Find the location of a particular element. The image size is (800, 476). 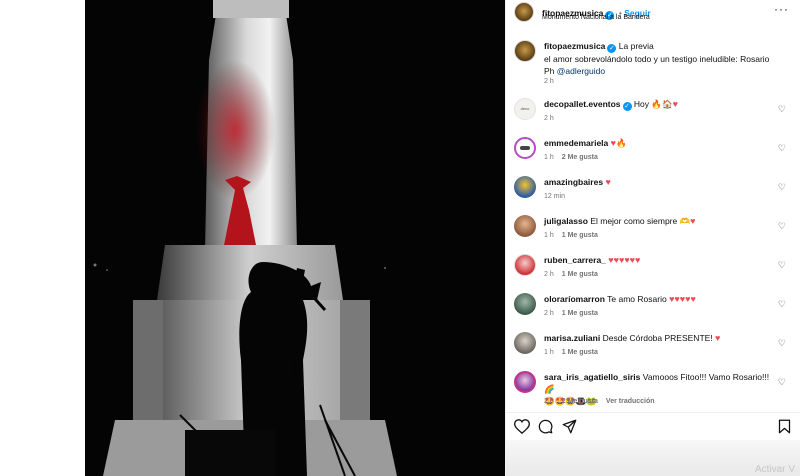

commenter-username: ruben_carrera_ is located at coordinates (575, 260).